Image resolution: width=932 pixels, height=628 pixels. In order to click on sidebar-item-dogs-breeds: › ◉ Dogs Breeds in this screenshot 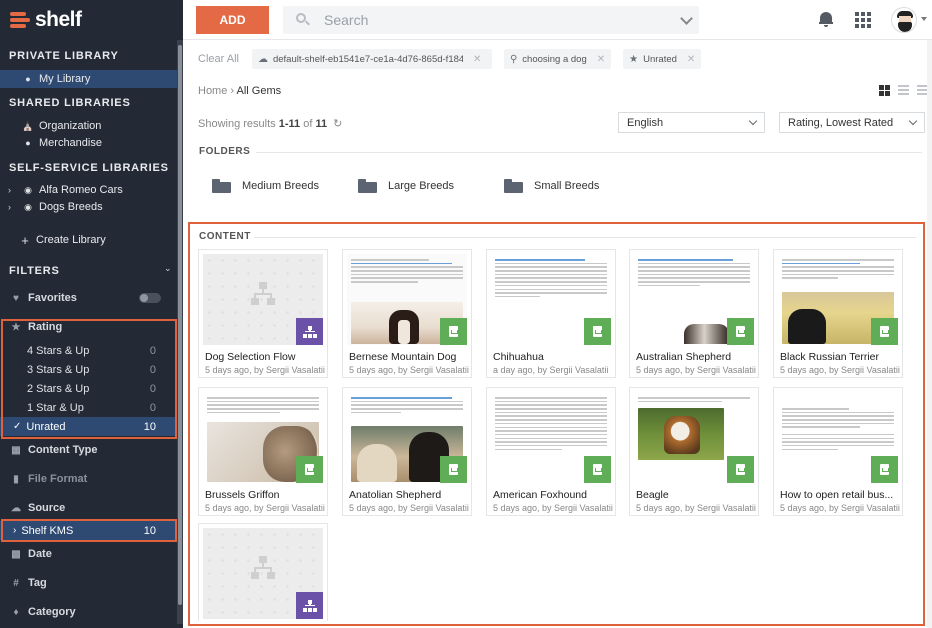, I will do `click(88, 207)`.